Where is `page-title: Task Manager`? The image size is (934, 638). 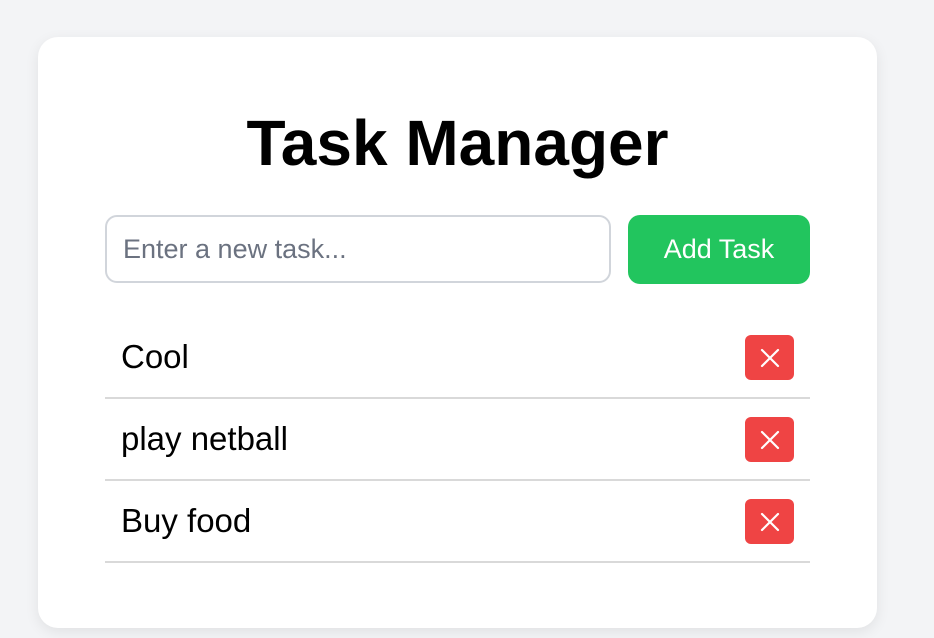
page-title: Task Manager is located at coordinates (457, 143).